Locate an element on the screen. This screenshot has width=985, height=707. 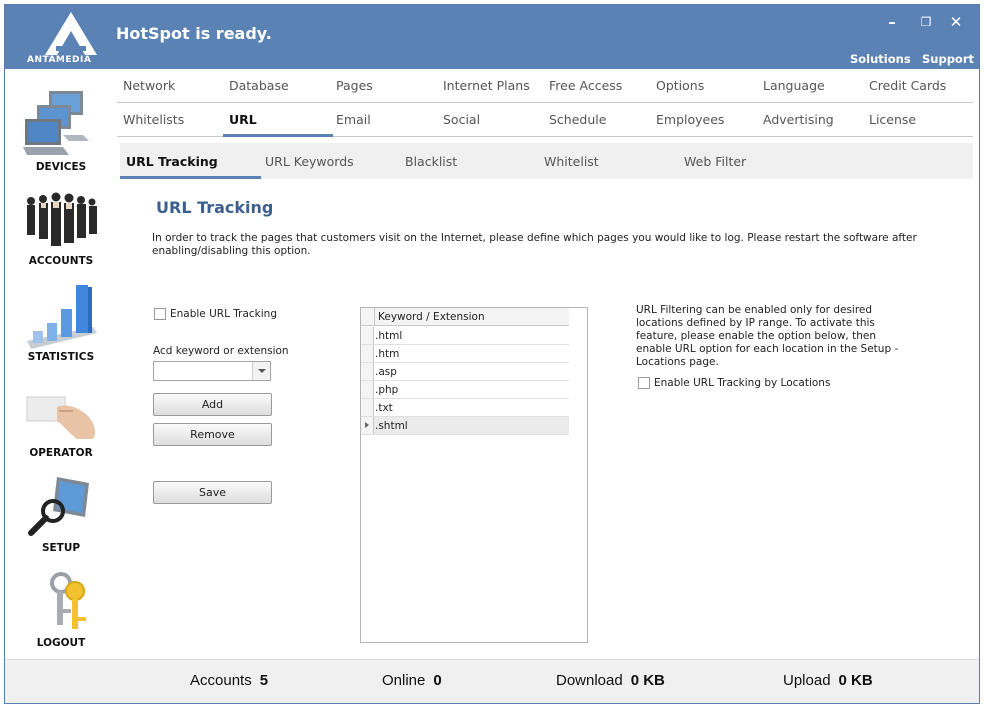
enable-url-tracking-checkbox is located at coordinates (160, 314).